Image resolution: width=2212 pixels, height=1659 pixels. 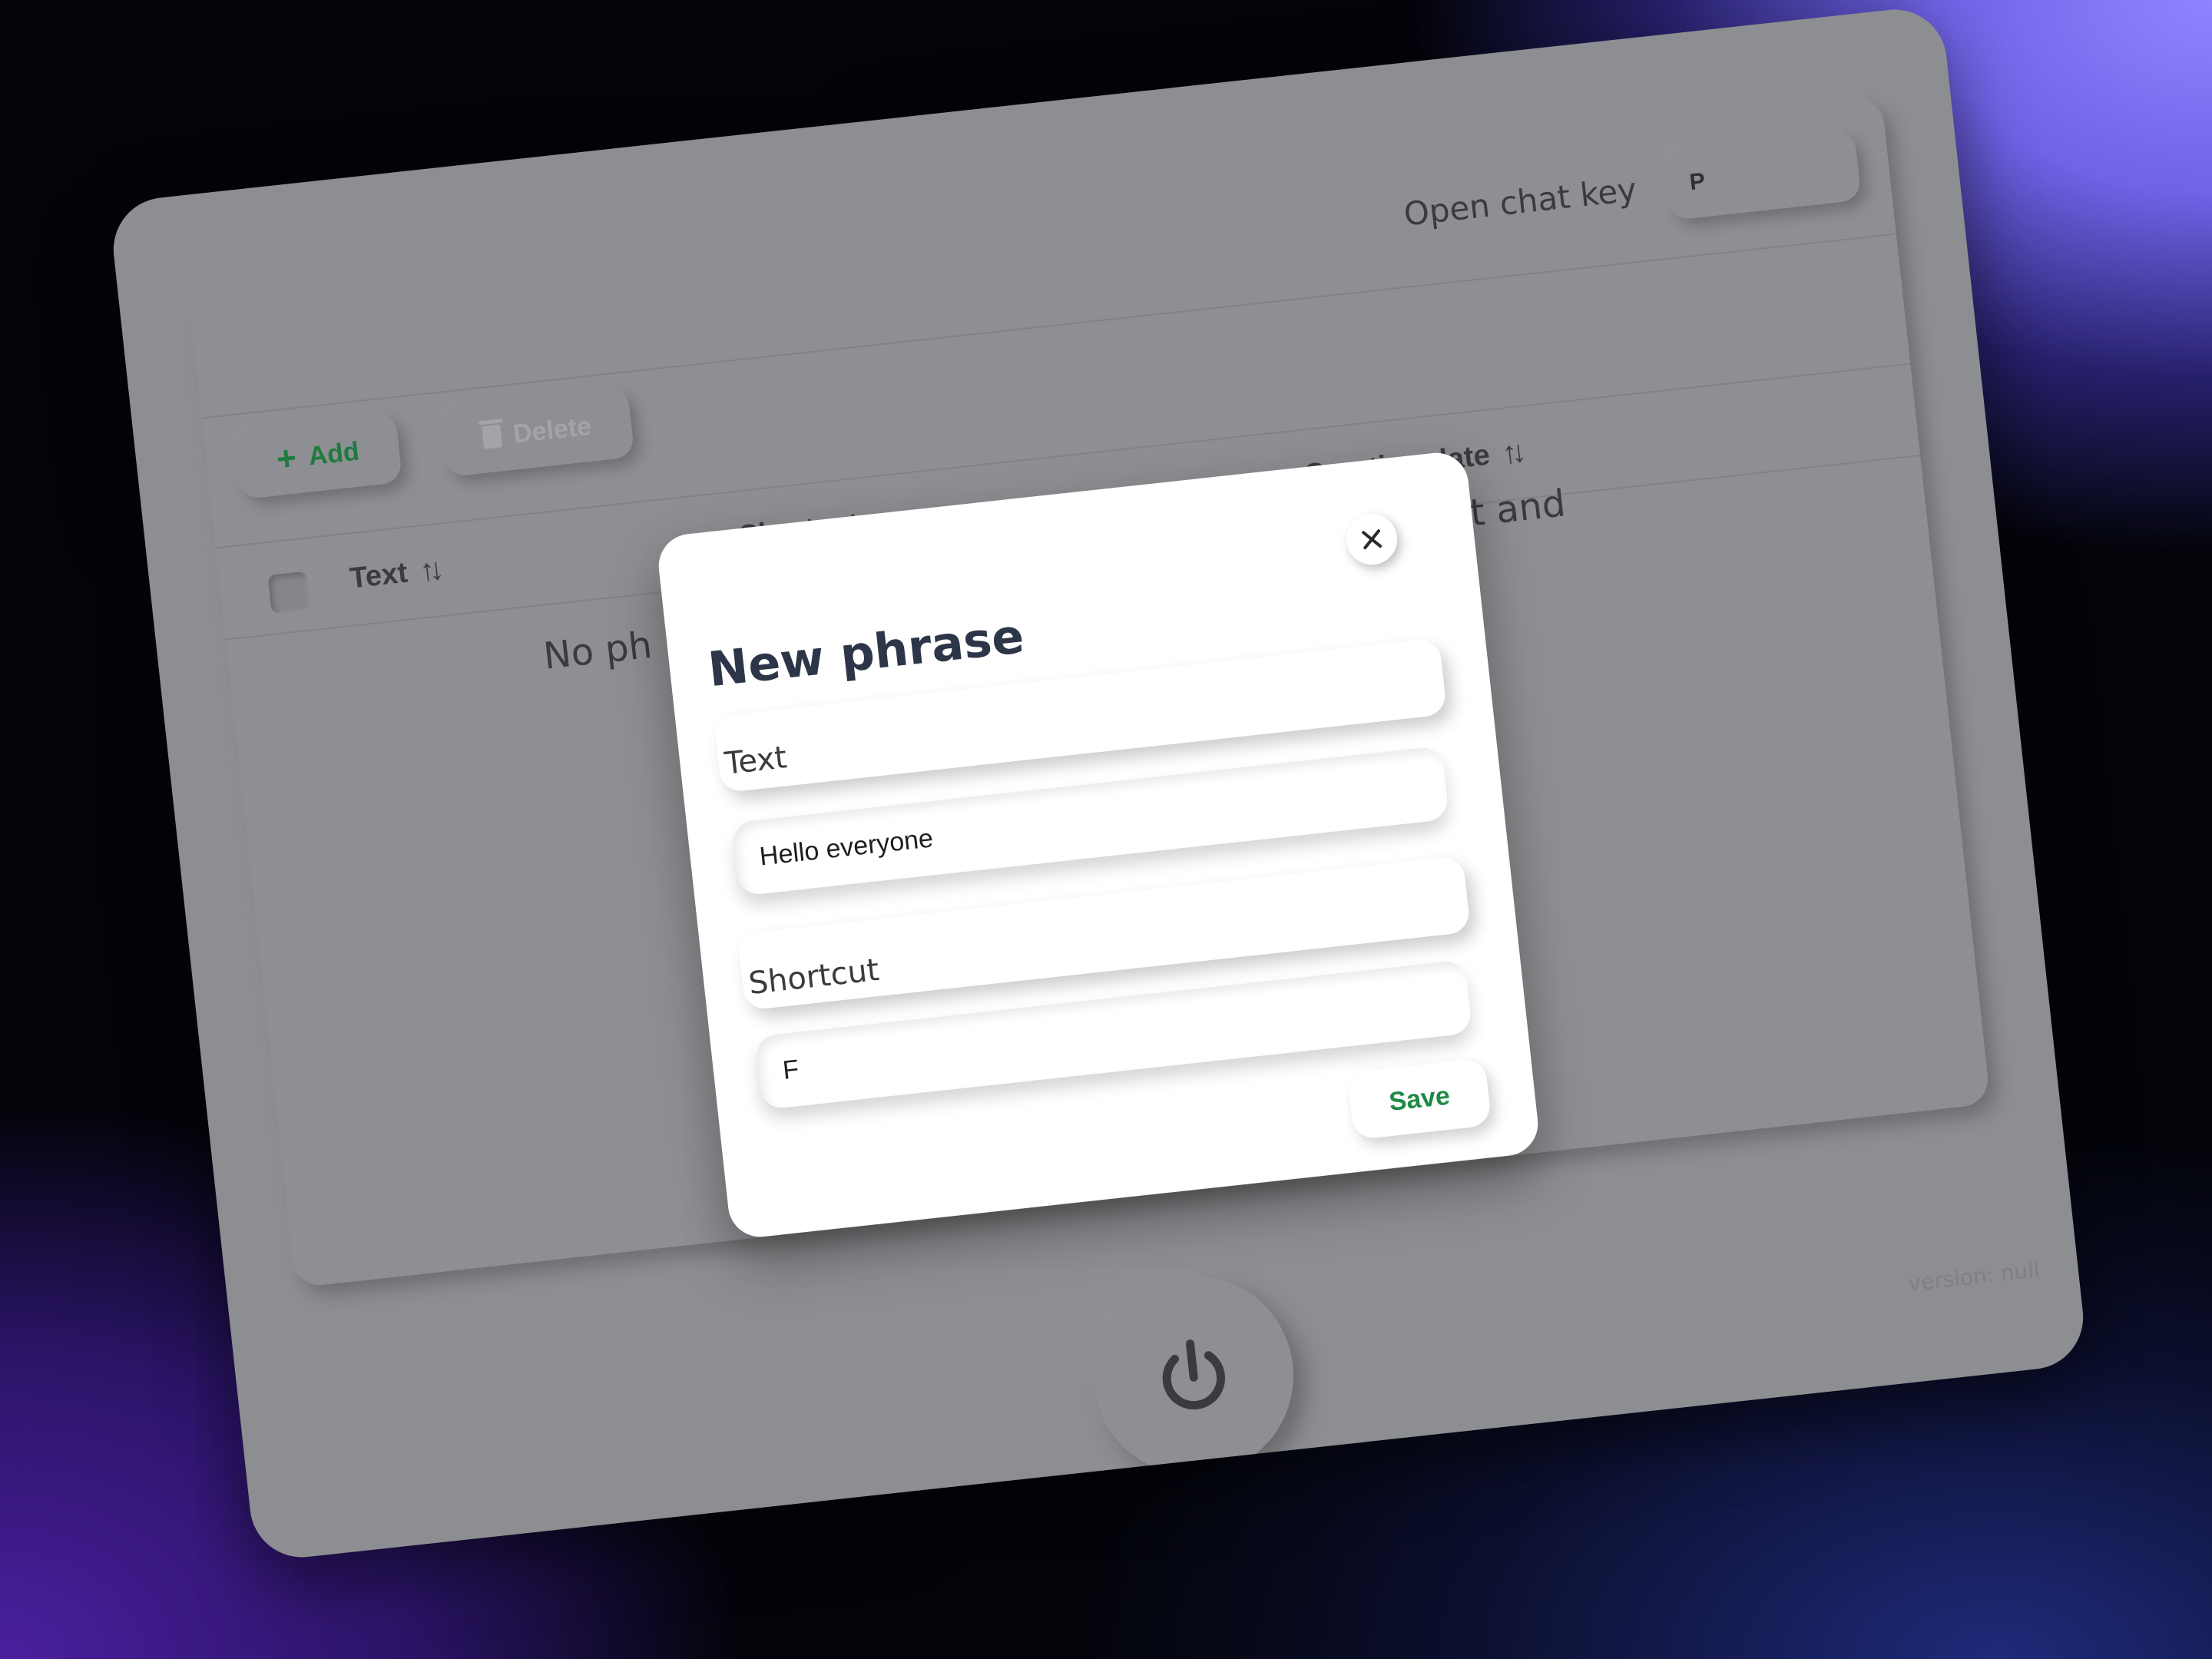 I want to click on add-button-label: Add, so click(x=333, y=453).